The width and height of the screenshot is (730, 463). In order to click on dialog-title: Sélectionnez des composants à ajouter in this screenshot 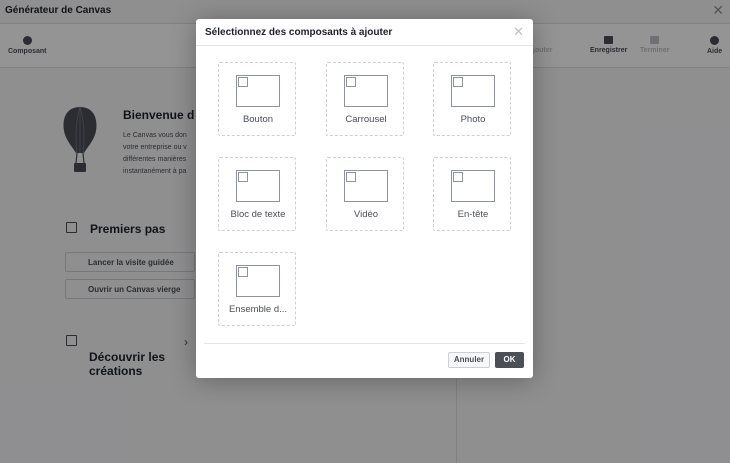, I will do `click(299, 32)`.